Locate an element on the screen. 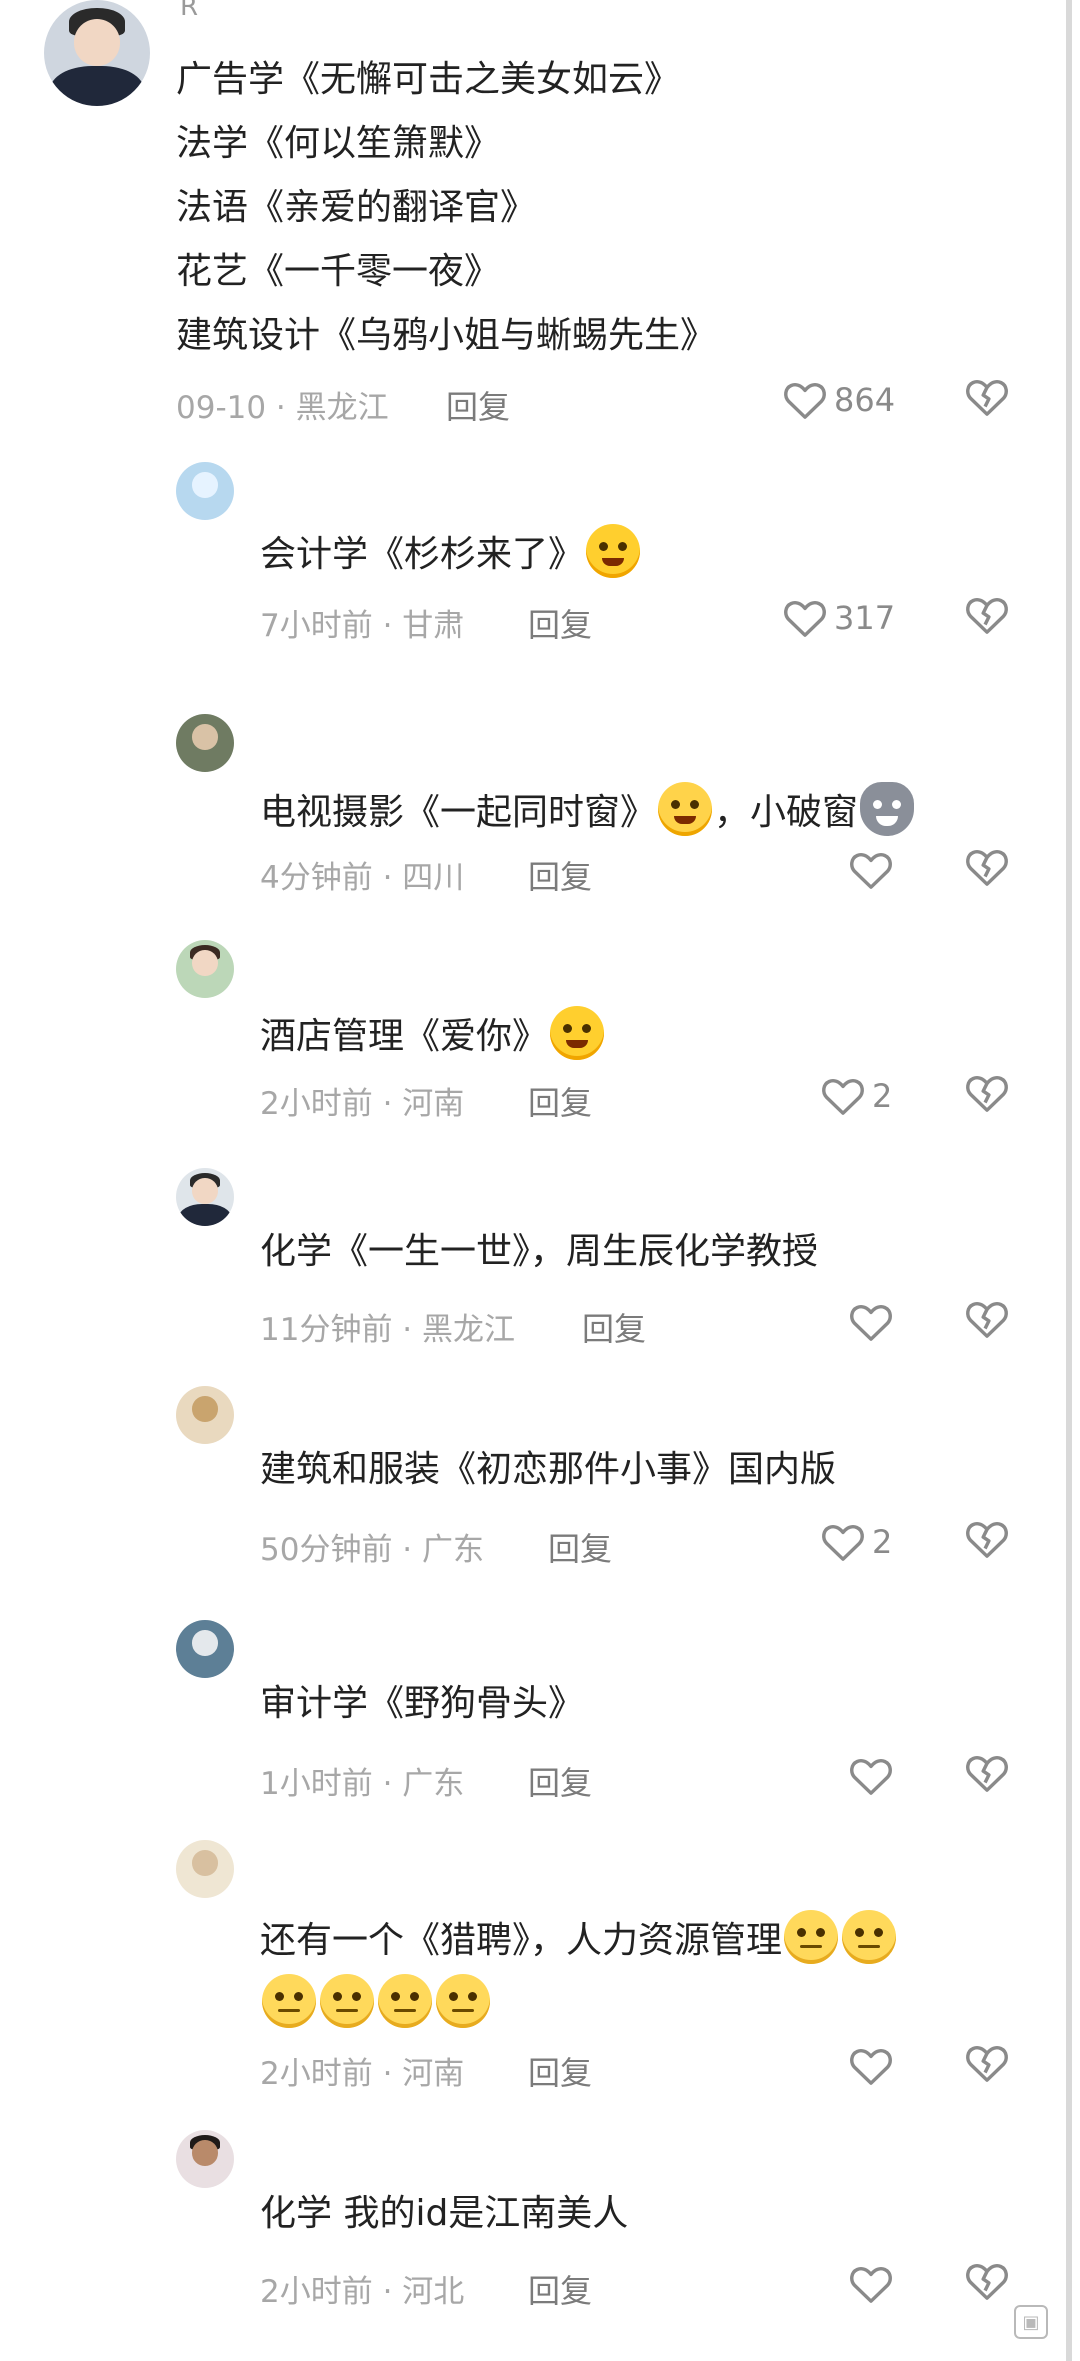  comment-text: 法学《何以笙箫默》 is located at coordinates (338, 143).